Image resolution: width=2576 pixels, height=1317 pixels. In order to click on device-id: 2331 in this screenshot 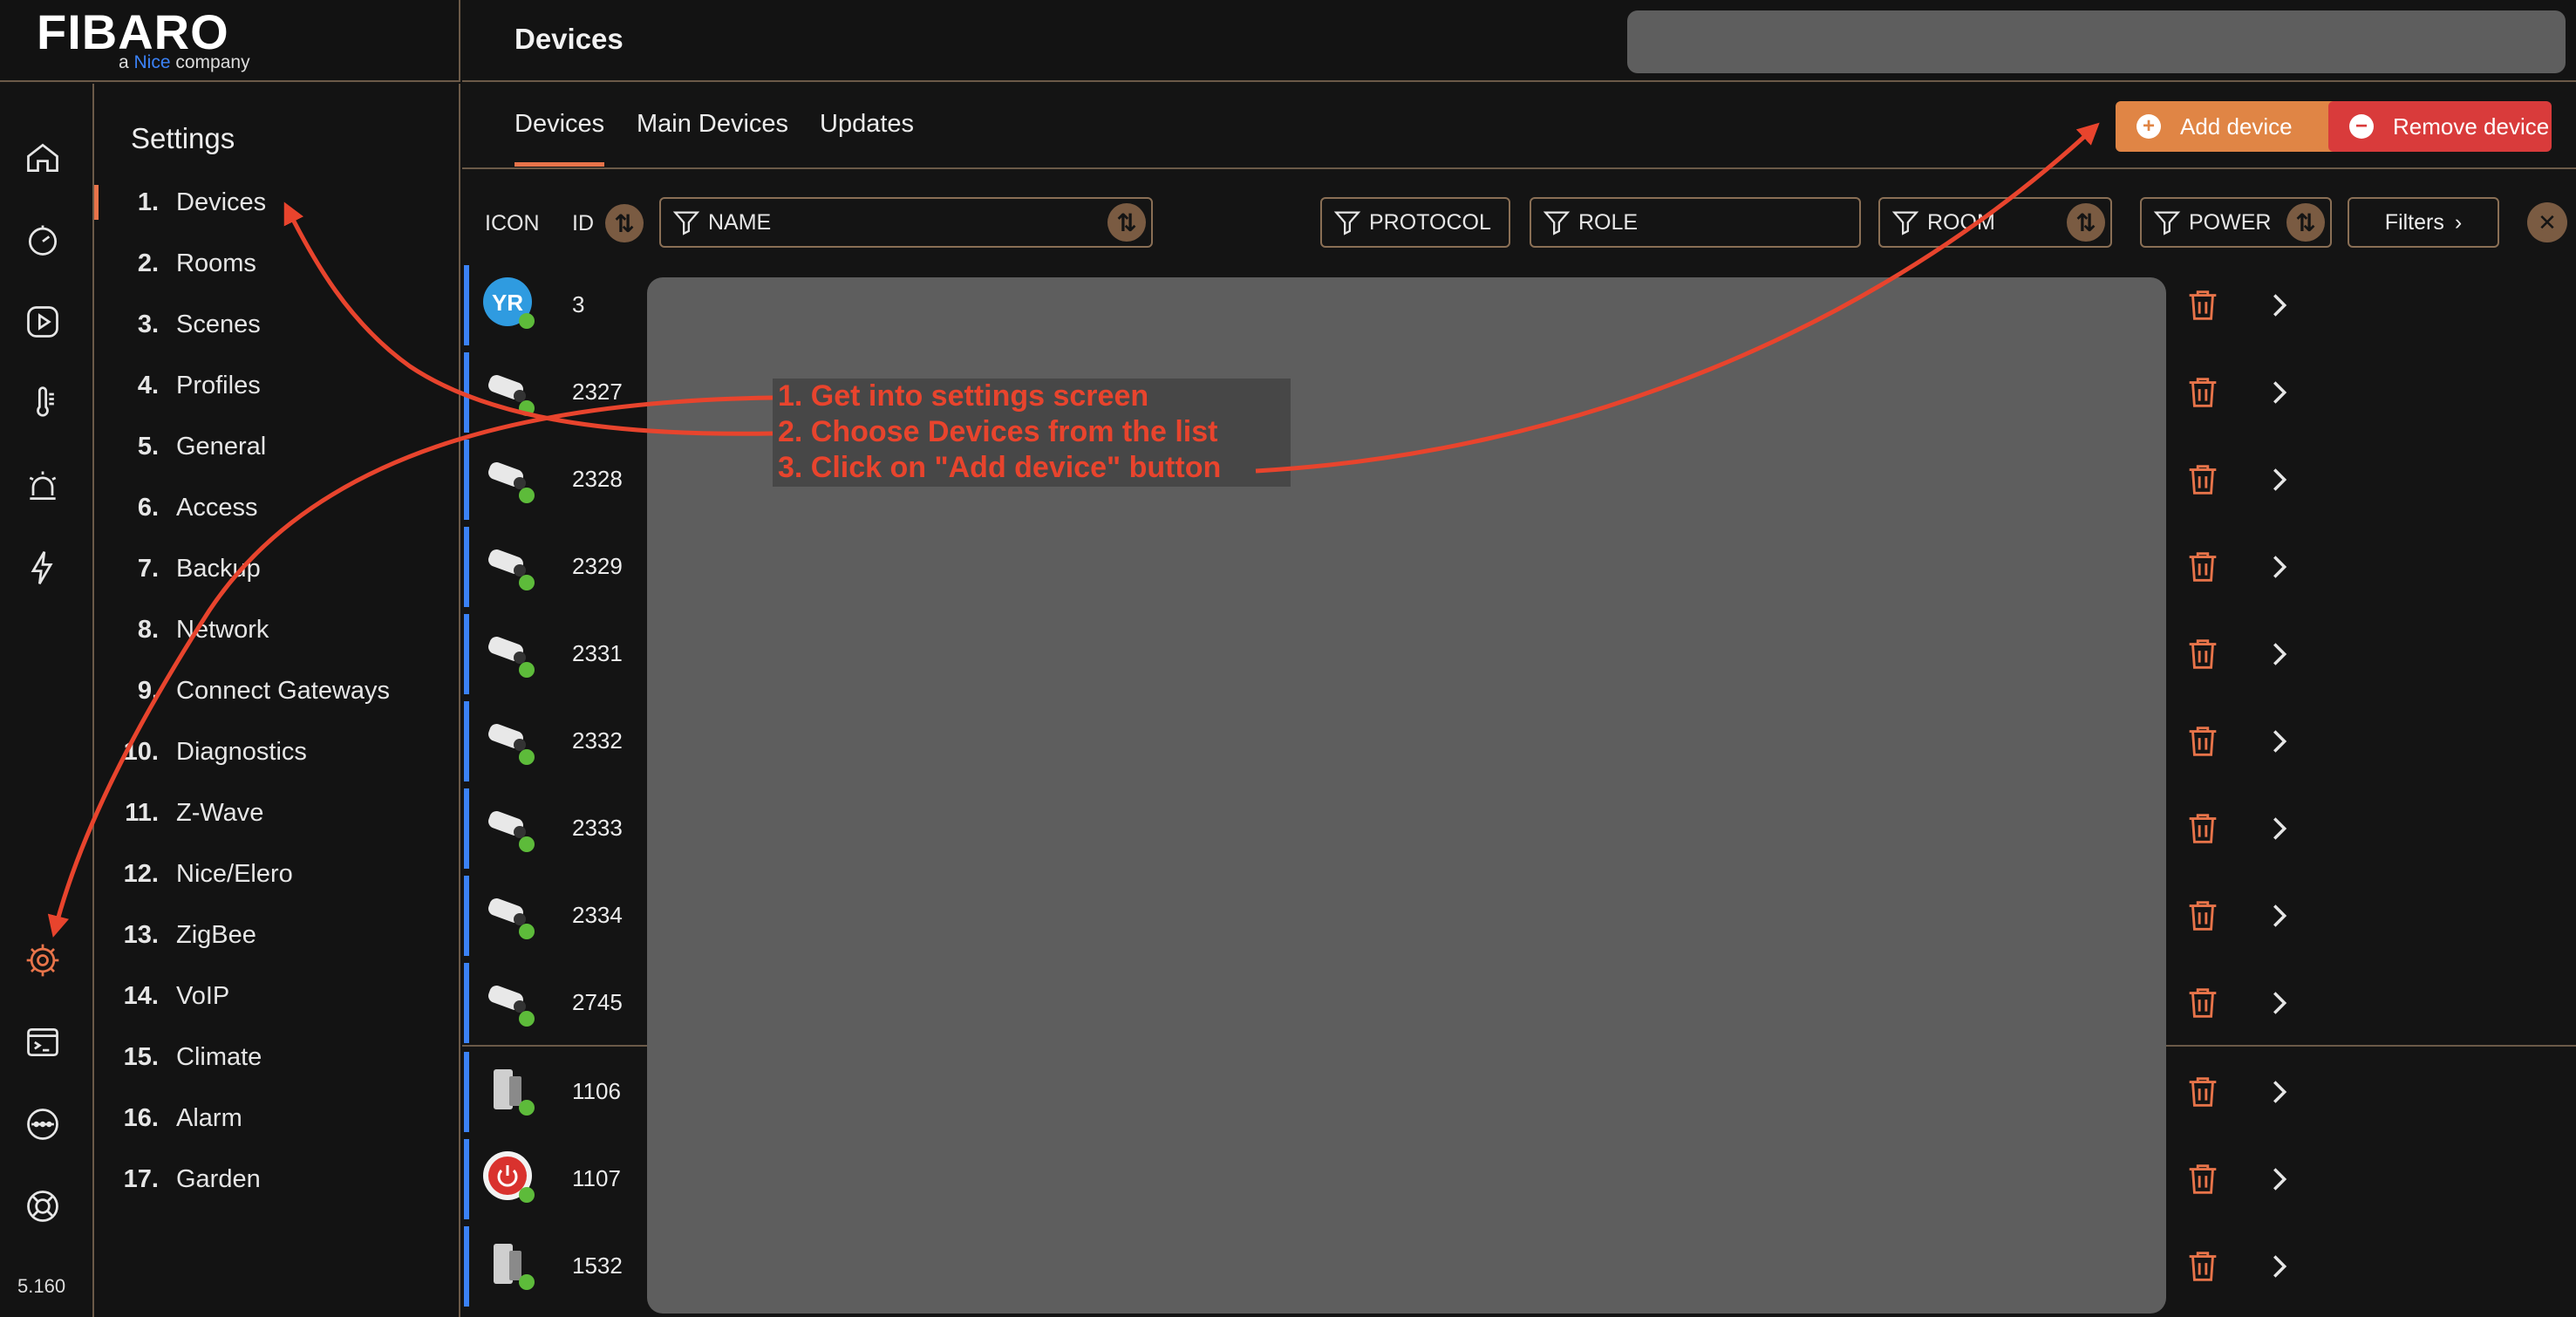, I will do `click(597, 653)`.